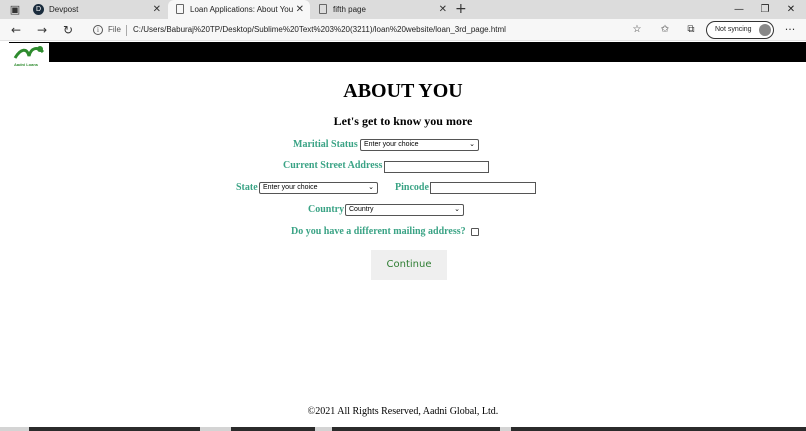  I want to click on street-address-input, so click(436, 167).